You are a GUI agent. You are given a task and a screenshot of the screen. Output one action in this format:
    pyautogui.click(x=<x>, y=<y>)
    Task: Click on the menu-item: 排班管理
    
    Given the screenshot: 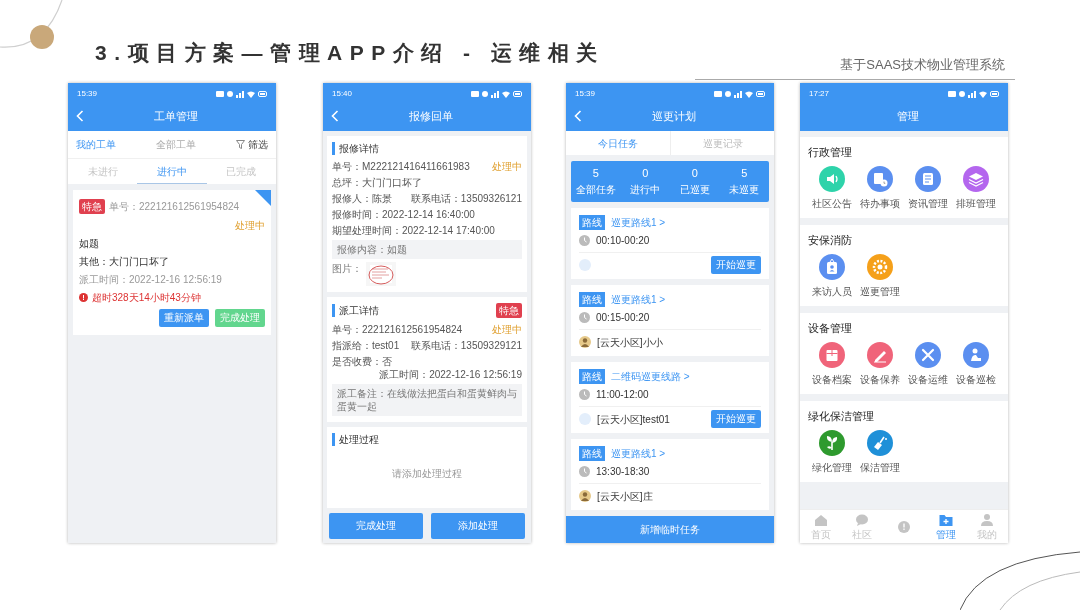 What is the action you would take?
    pyautogui.click(x=976, y=188)
    